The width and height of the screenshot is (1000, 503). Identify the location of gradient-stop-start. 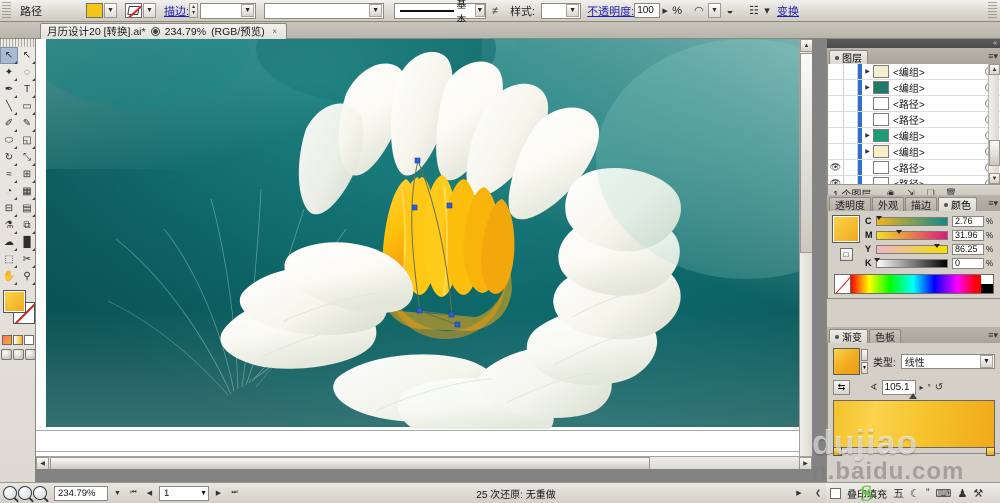
(837, 451).